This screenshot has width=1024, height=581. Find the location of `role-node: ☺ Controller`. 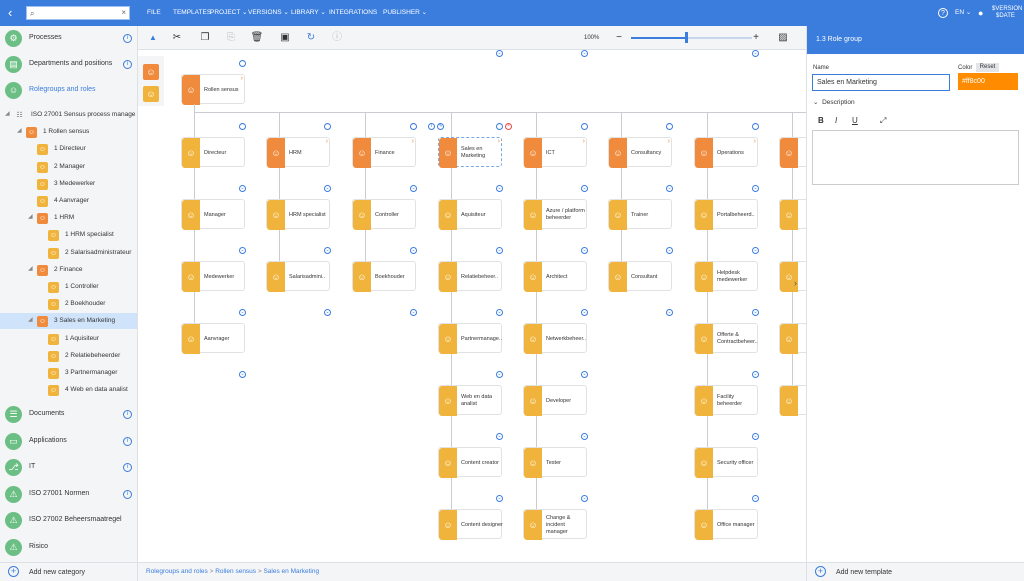

role-node: ☺ Controller is located at coordinates (384, 214).